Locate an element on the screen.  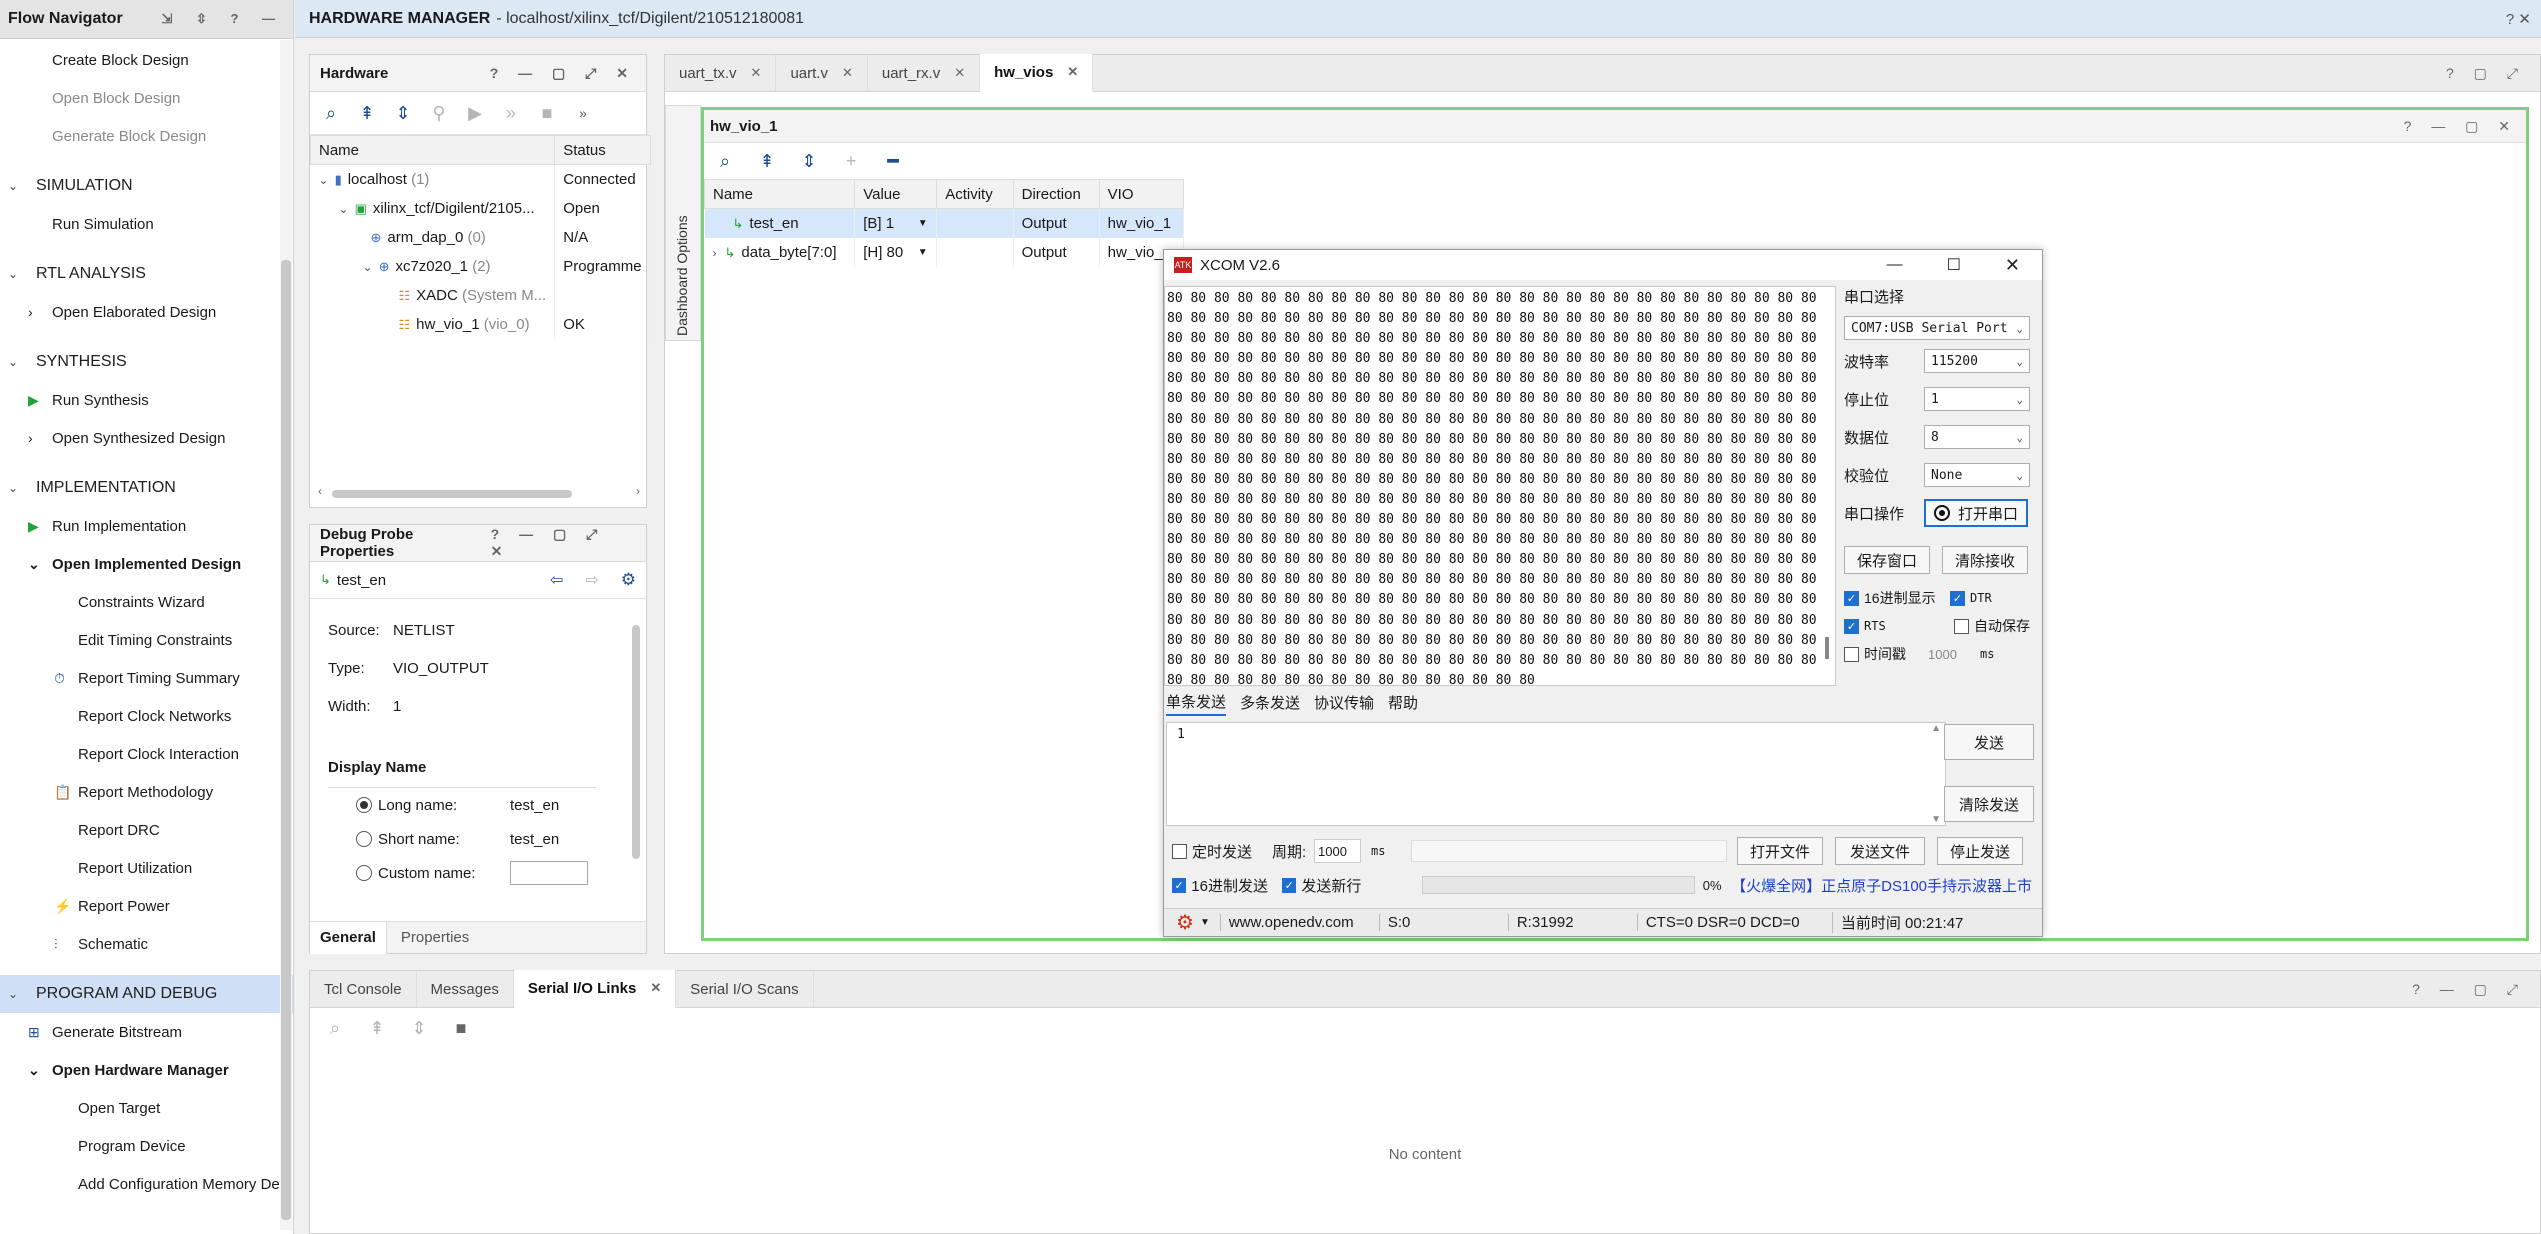
custom-name-input is located at coordinates (549, 873).